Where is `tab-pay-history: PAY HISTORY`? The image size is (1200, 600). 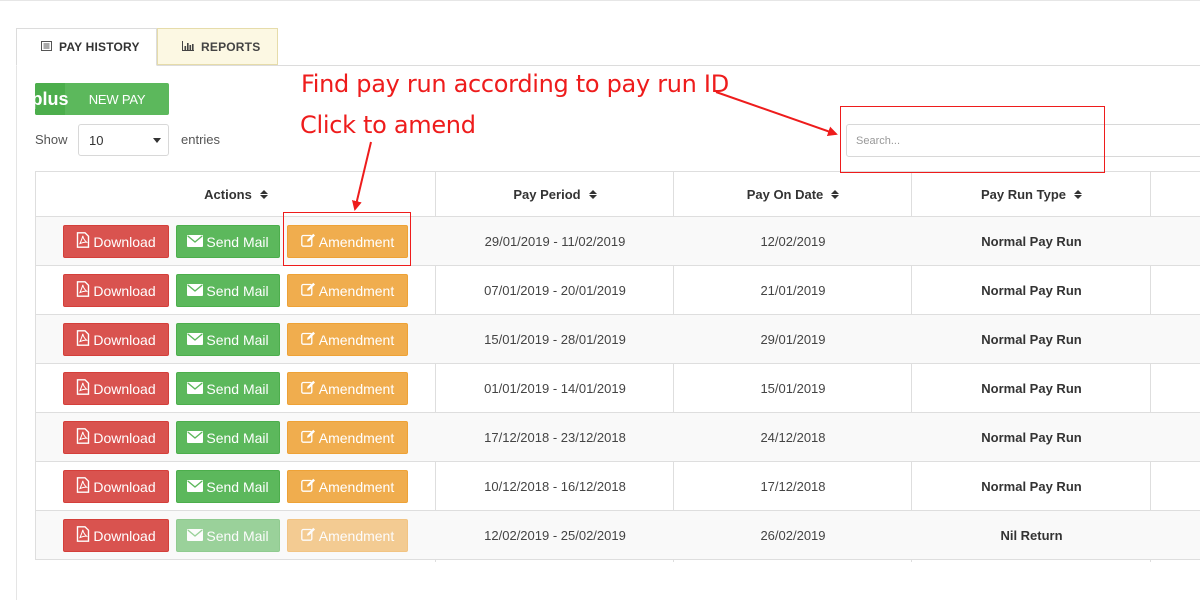 tab-pay-history: PAY HISTORY is located at coordinates (86, 47).